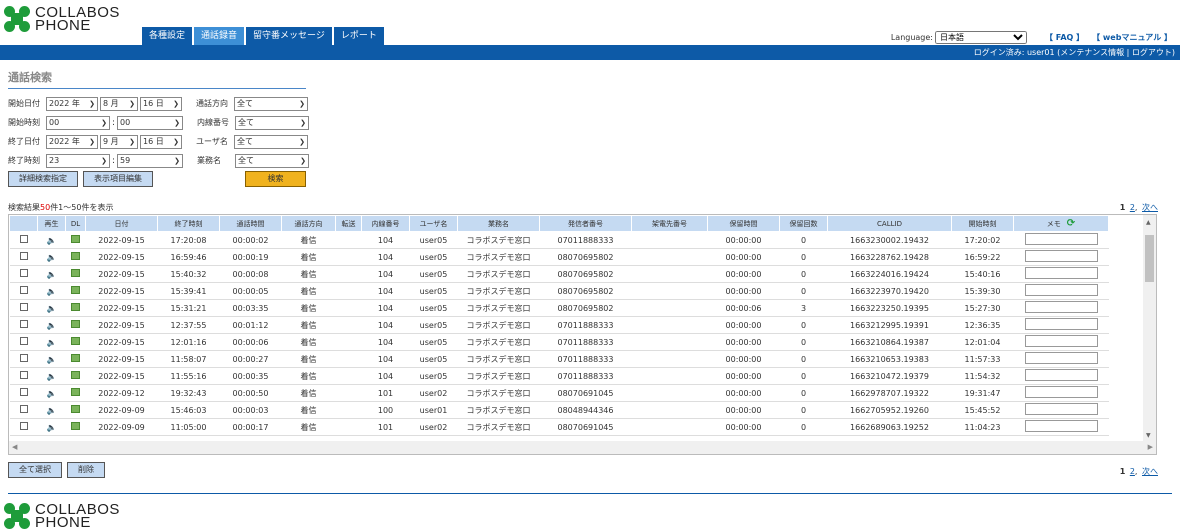  Describe the element at coordinates (62, 19) in the screenshot. I see `collabos-logo: COLLABOS PHONE` at that location.